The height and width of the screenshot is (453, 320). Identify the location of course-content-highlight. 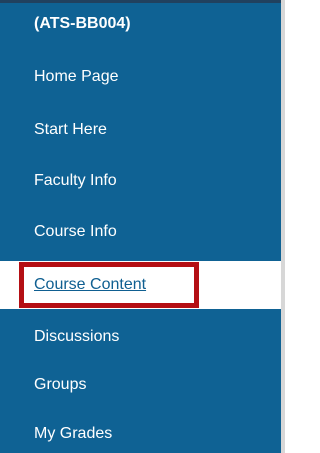
(109, 285).